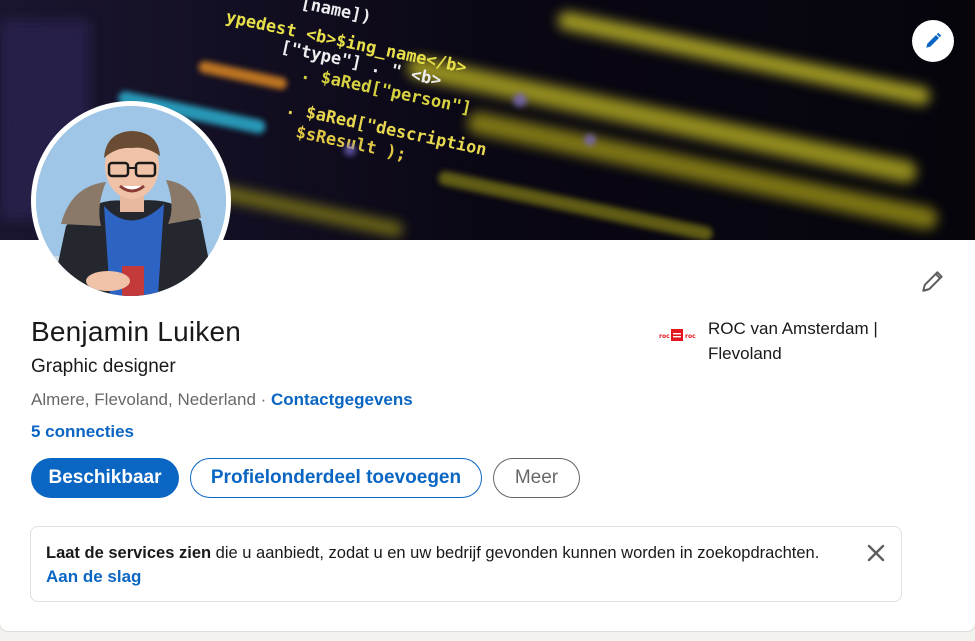 This screenshot has width=975, height=641. What do you see at coordinates (793, 341) in the screenshot?
I see `company-name: ROC van Amsterdam | Flevoland` at bounding box center [793, 341].